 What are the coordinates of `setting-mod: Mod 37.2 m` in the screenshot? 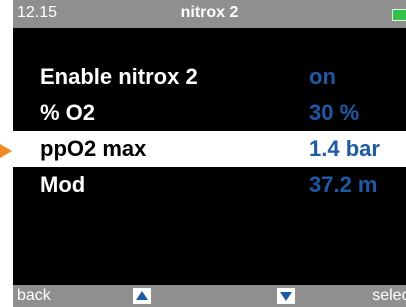 It's located at (209, 185).